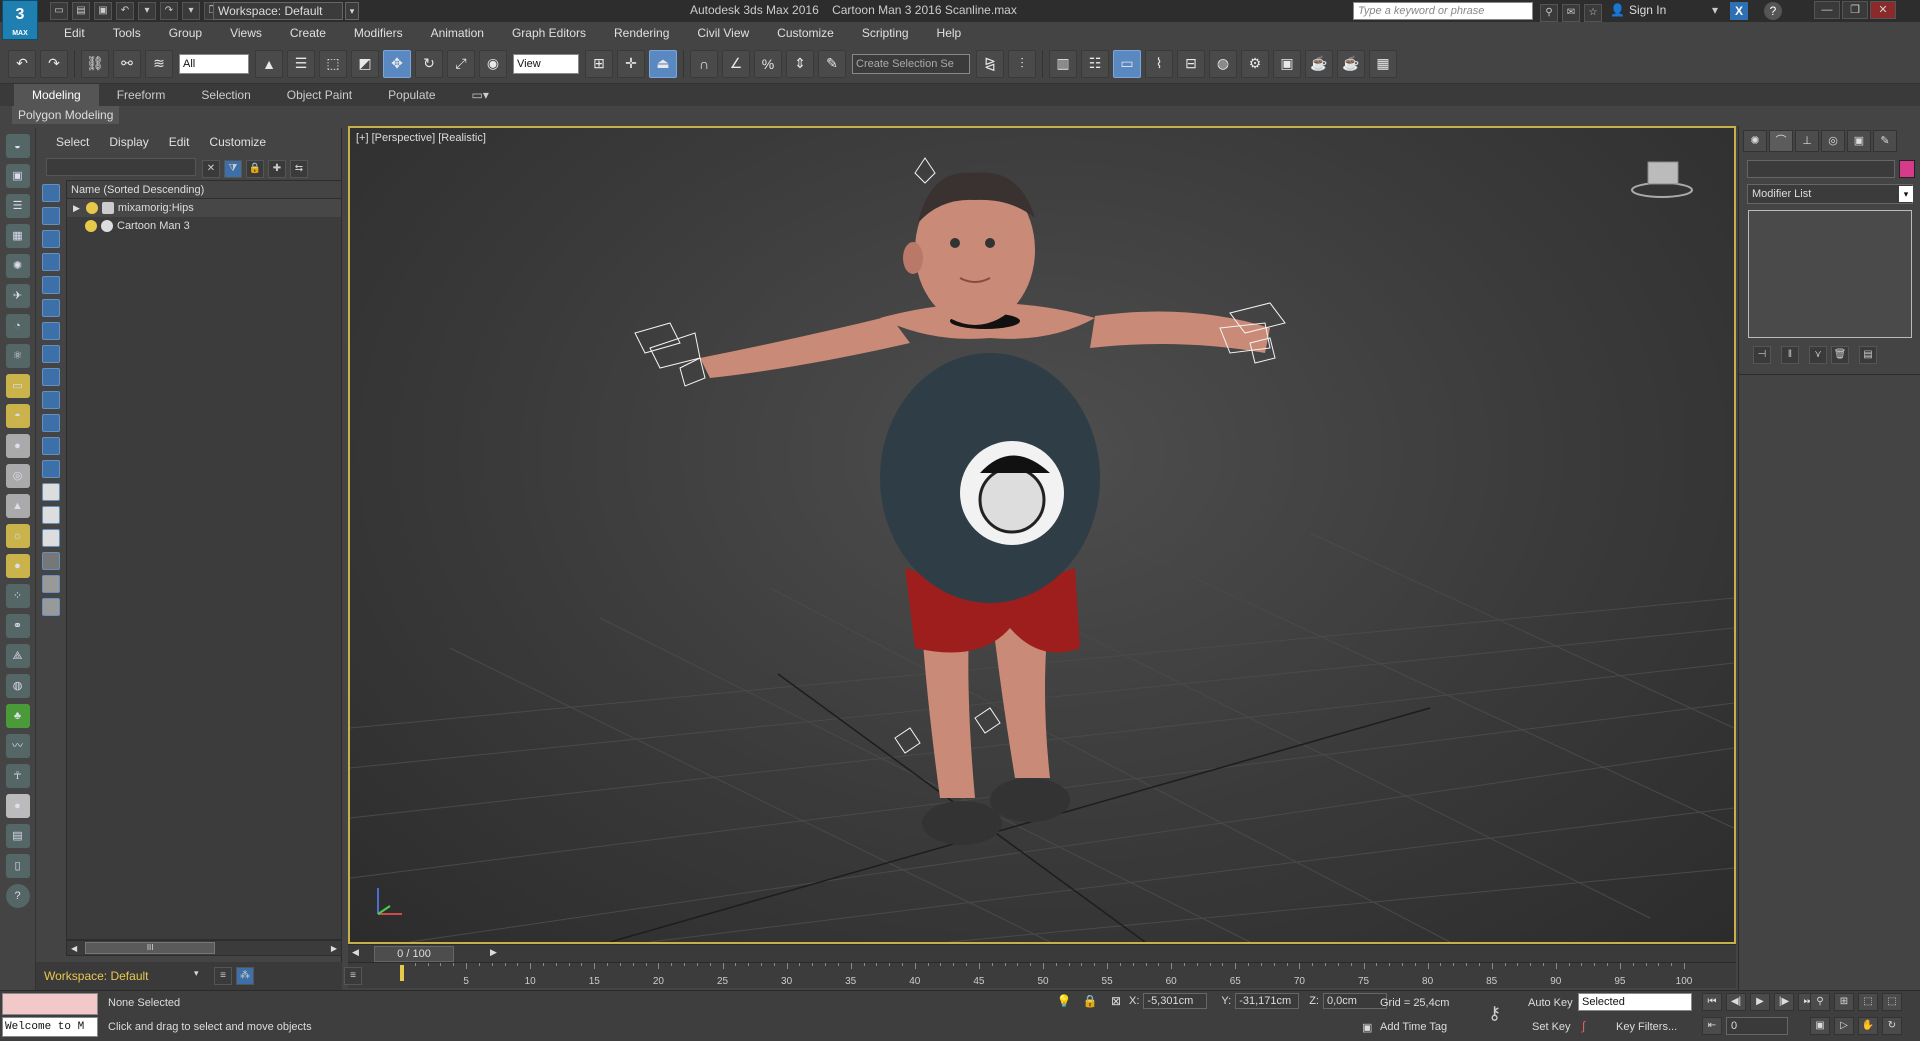  Describe the element at coordinates (1757, 1026) in the screenshot. I see `current-frame-field: 0` at that location.